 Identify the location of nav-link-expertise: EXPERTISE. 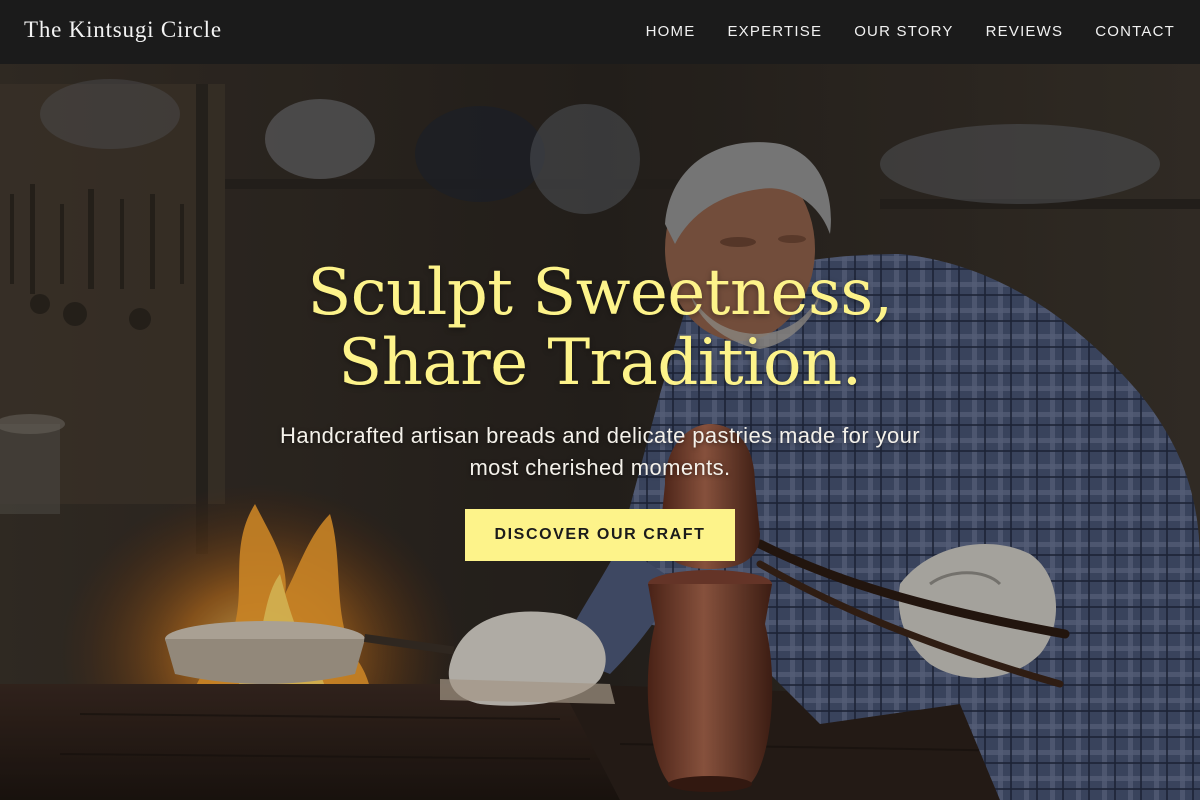
(774, 31).